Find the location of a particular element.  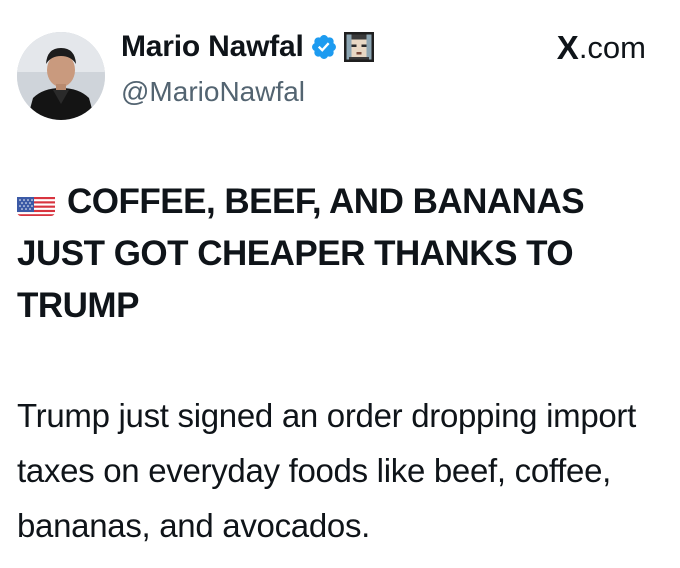

avatar-photo-icon is located at coordinates (61, 76).